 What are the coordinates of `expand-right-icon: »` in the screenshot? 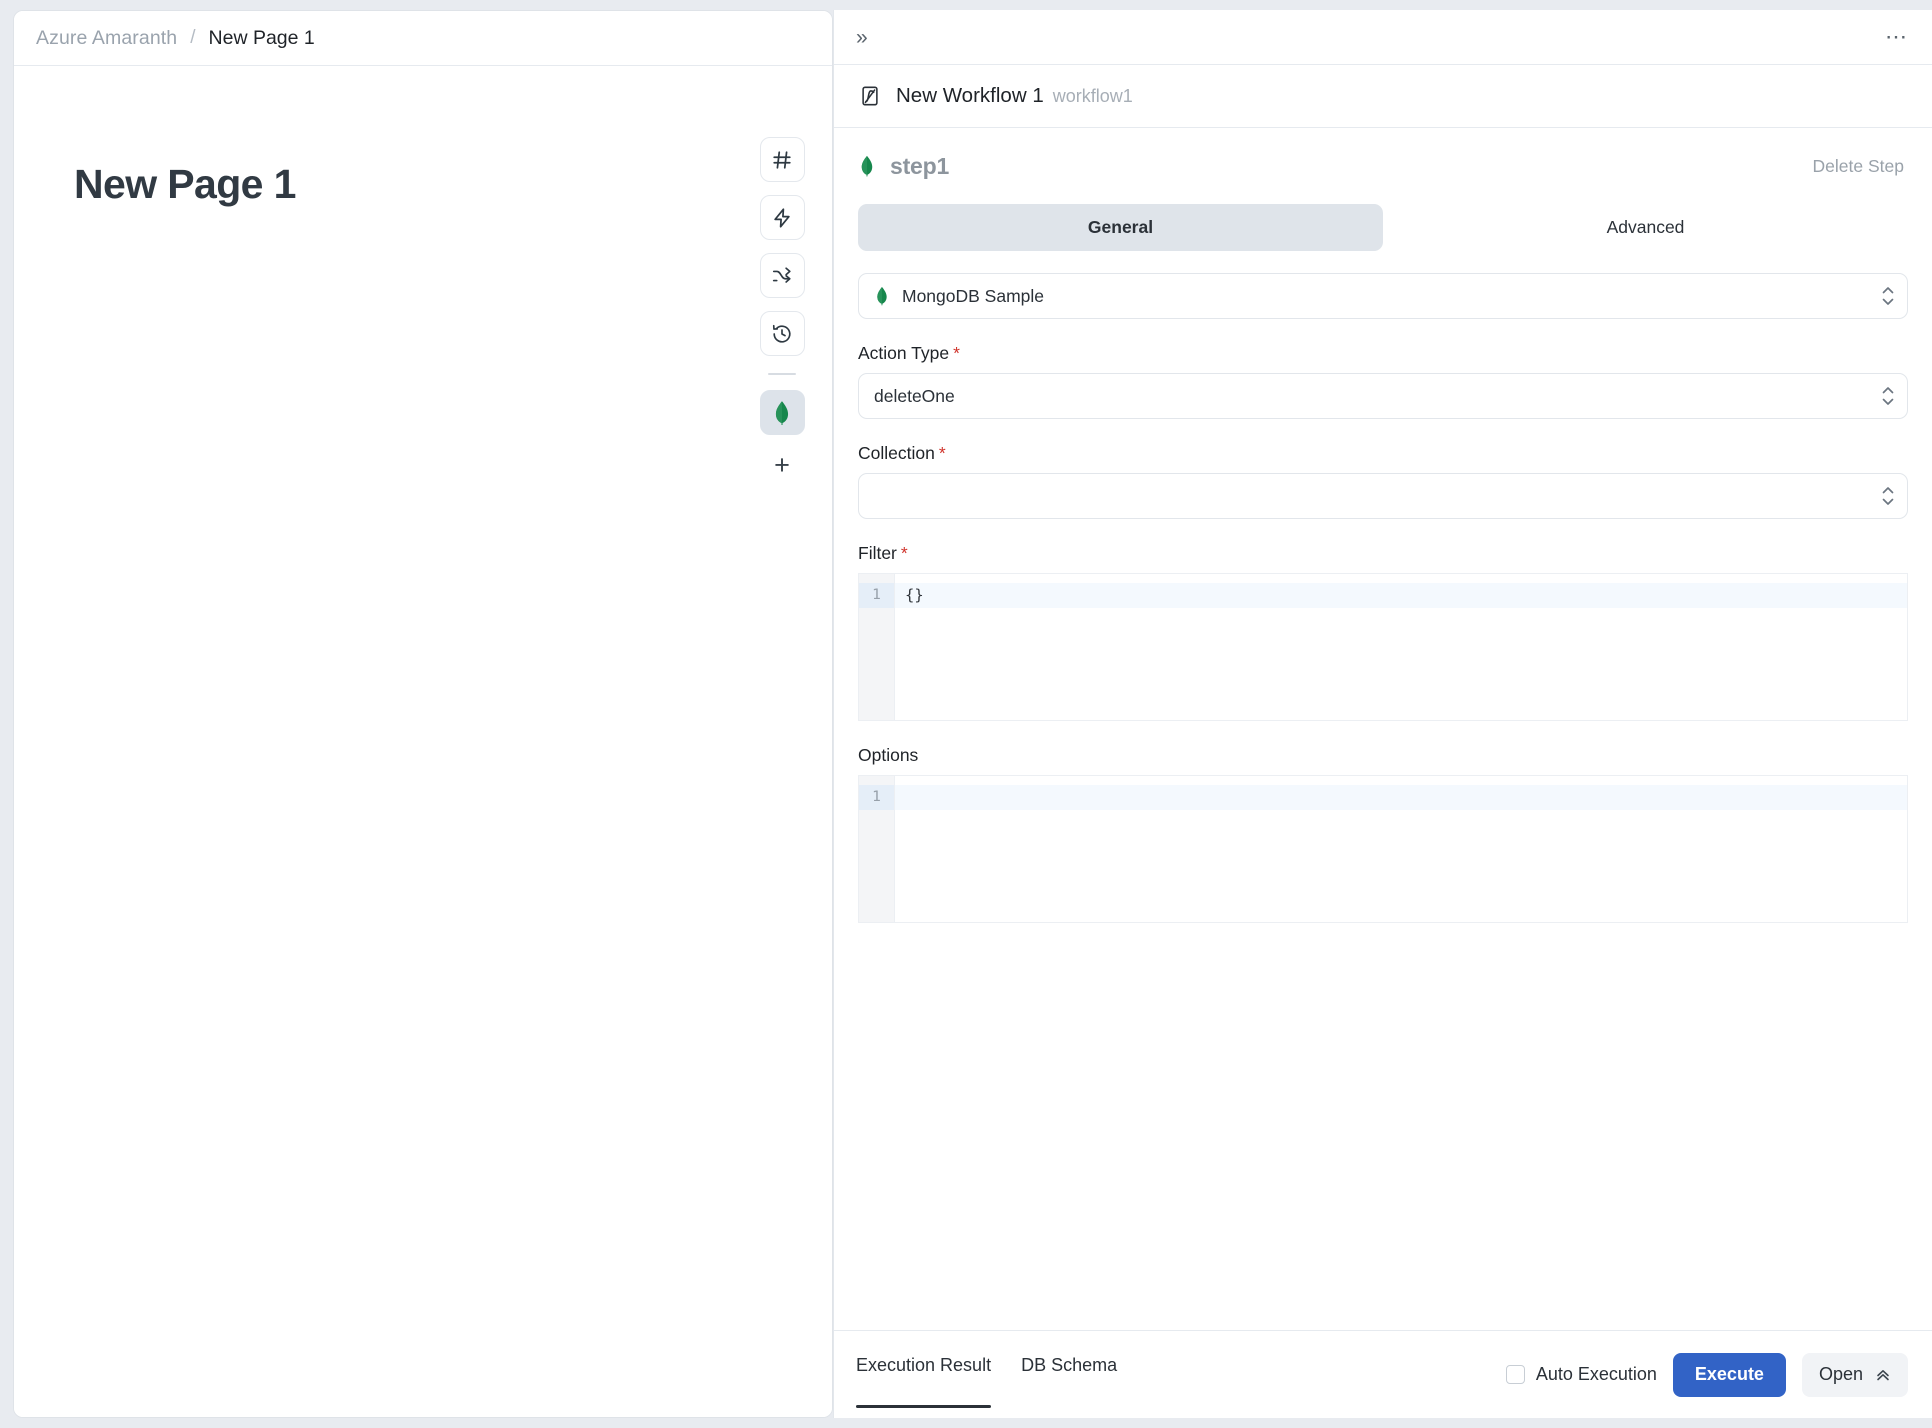 It's located at (862, 37).